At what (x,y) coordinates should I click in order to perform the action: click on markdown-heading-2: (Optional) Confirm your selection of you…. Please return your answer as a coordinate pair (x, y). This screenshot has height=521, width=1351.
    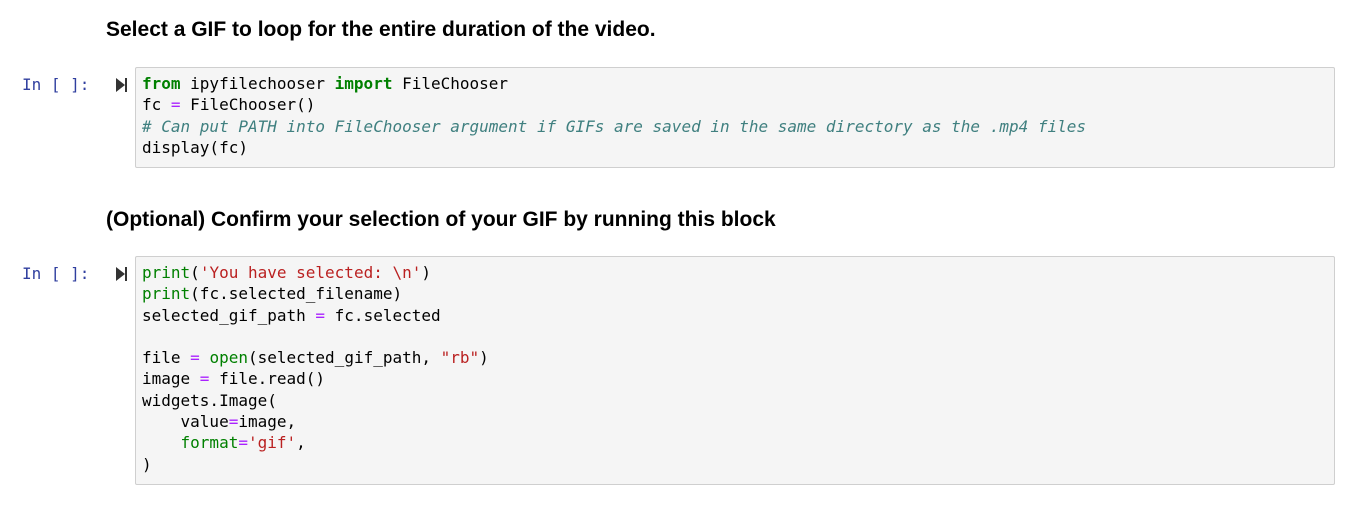
    Looking at the image, I should click on (441, 219).